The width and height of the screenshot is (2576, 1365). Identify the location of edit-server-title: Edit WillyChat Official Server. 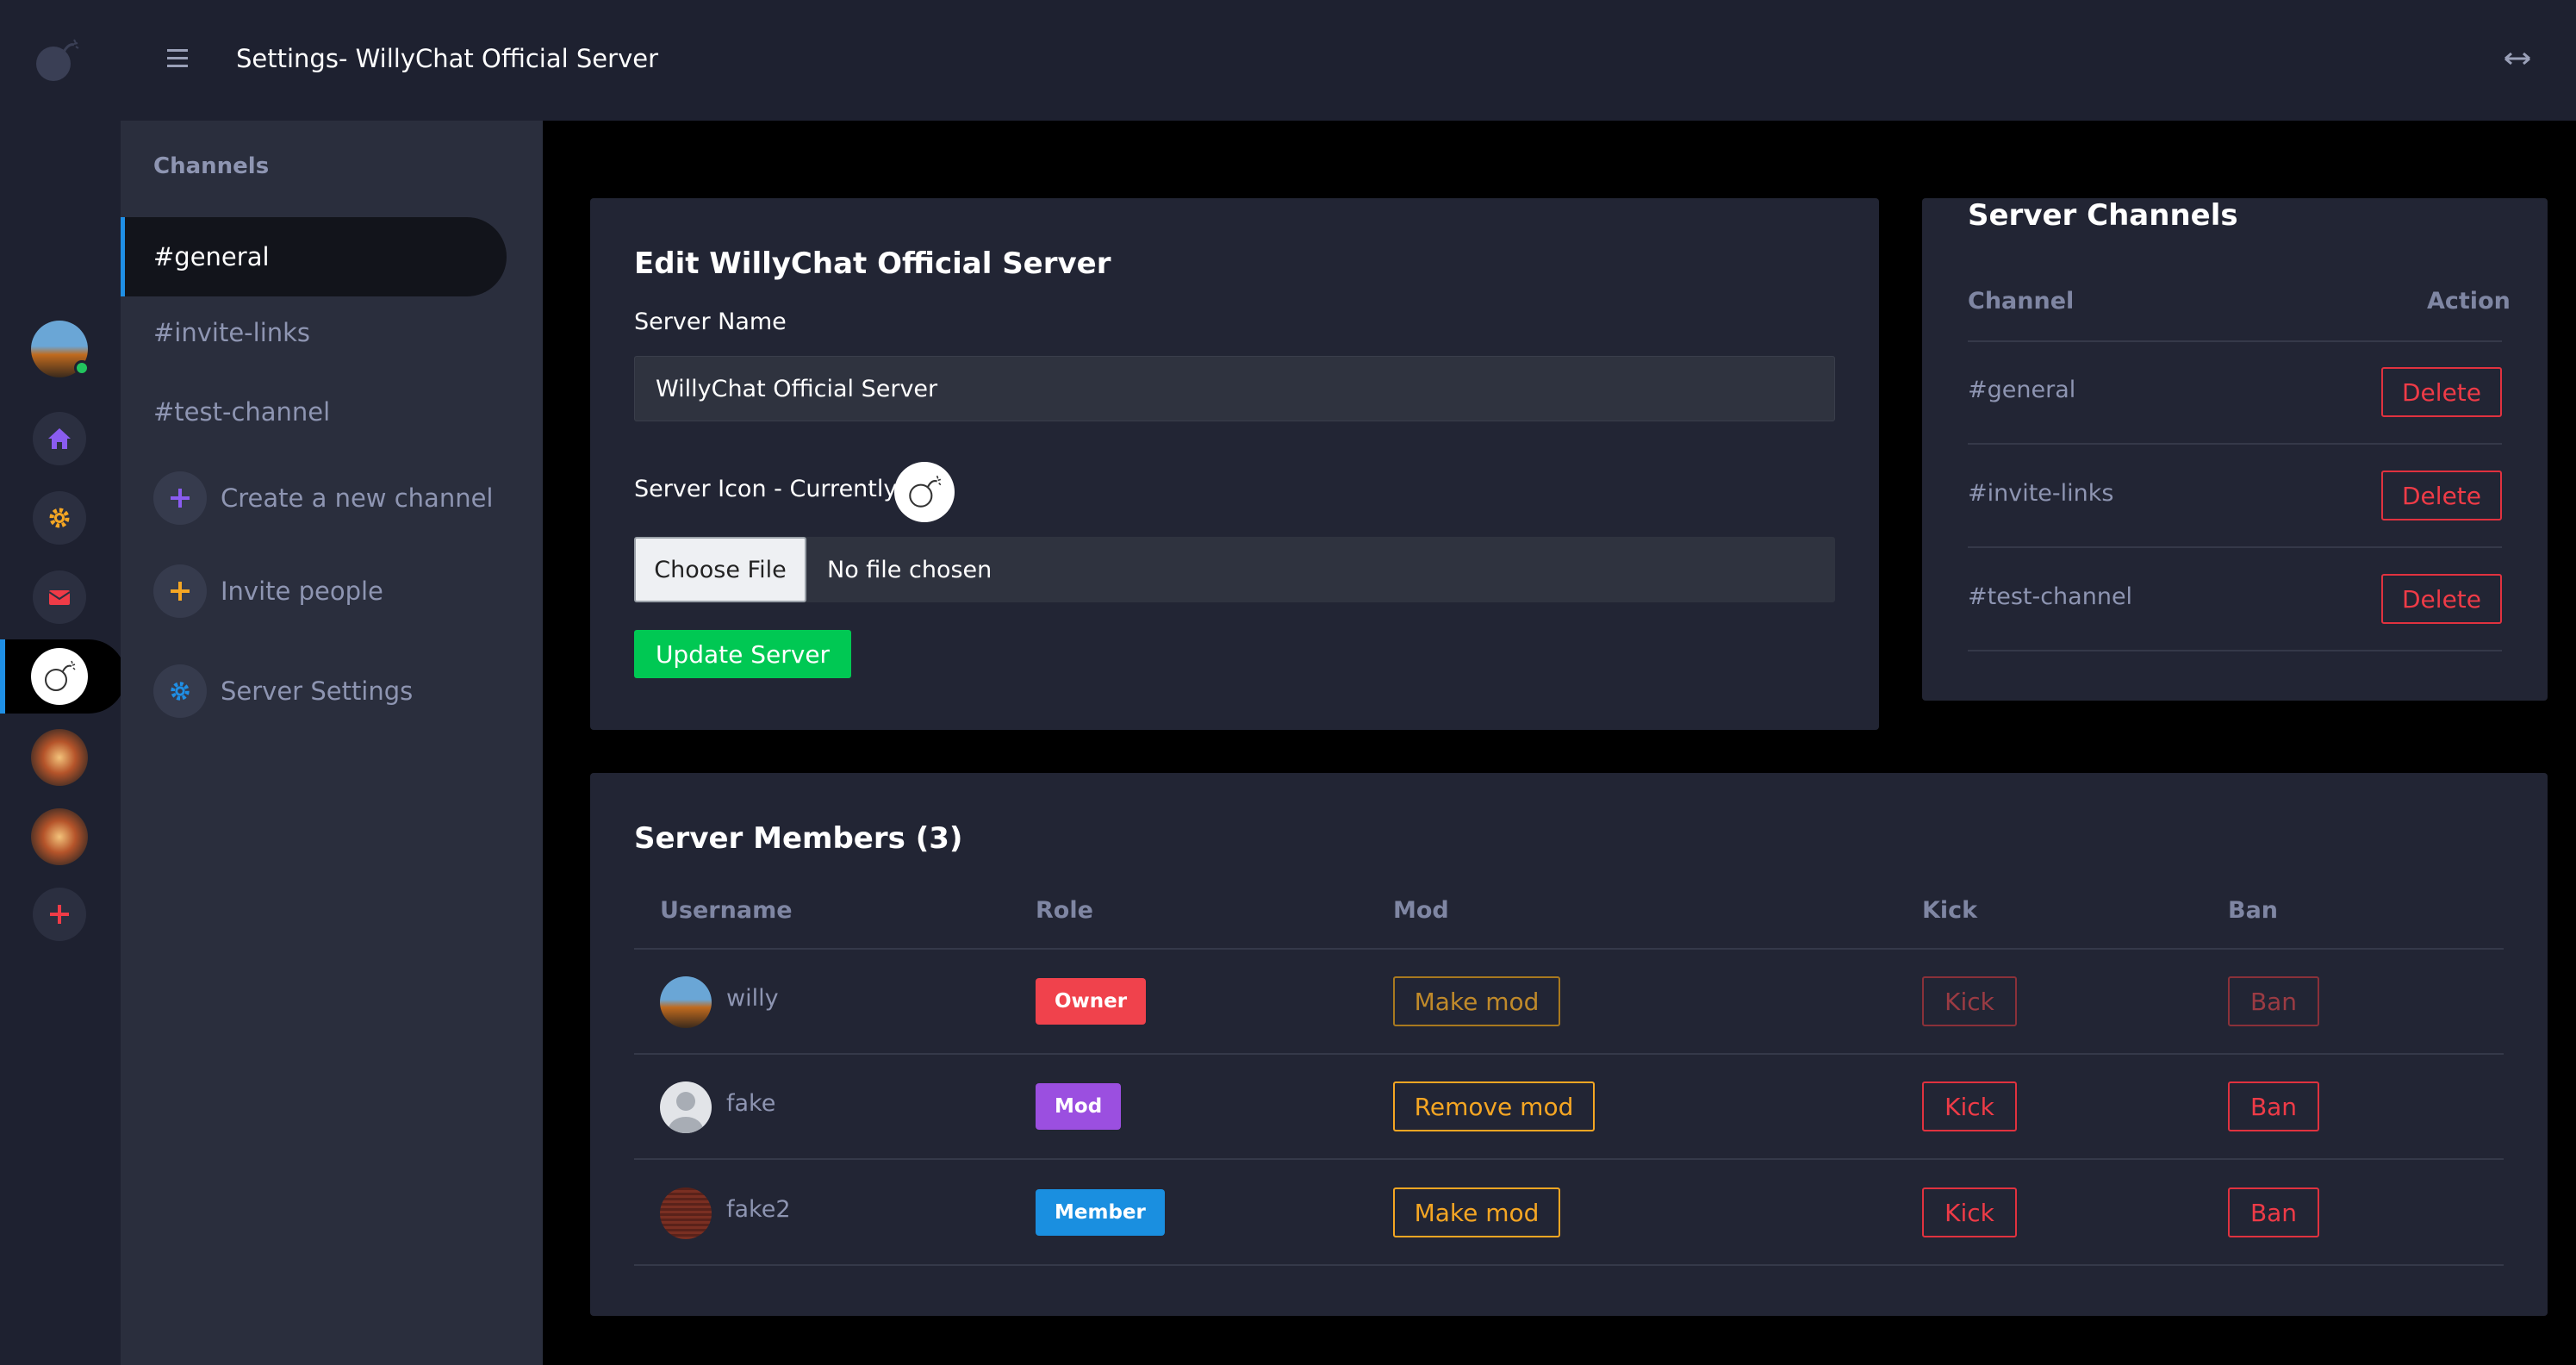
(873, 263).